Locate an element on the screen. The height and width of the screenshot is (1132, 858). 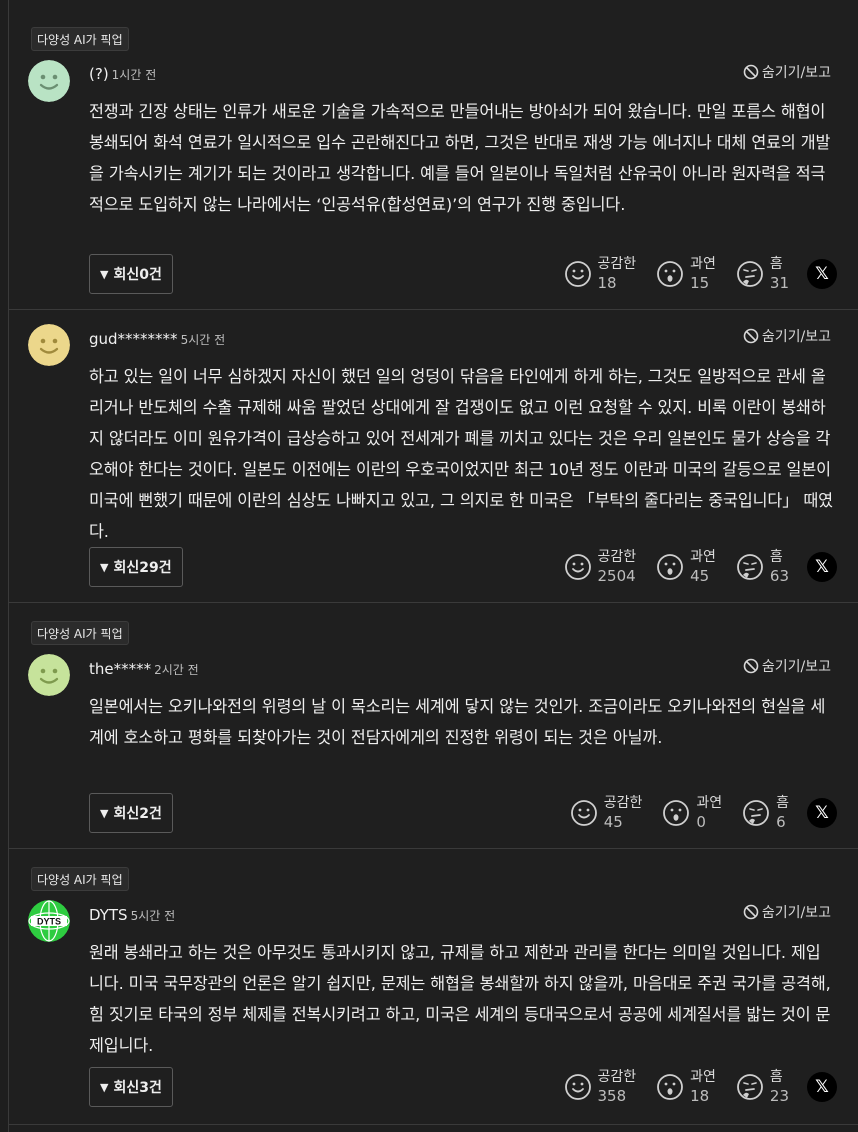
replies-button: ▼ 회신0건 is located at coordinates (131, 274).